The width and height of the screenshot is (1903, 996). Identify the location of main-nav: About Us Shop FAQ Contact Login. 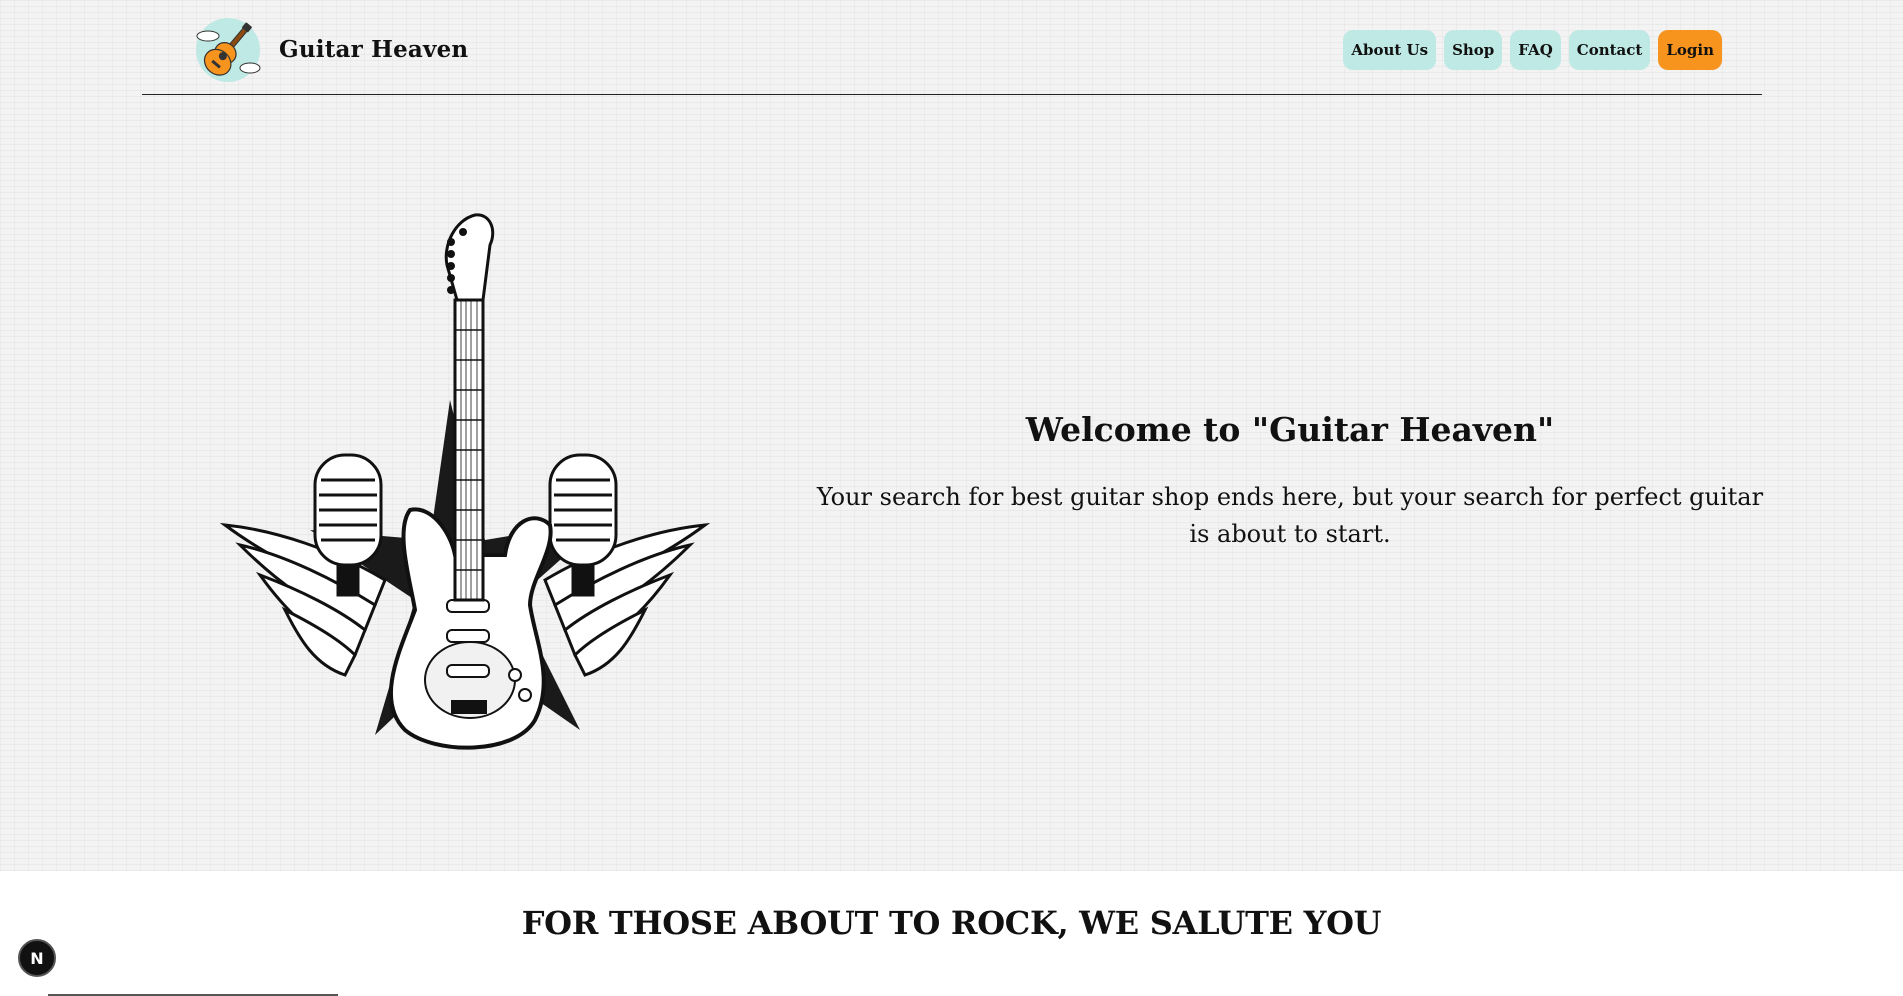
(1532, 50).